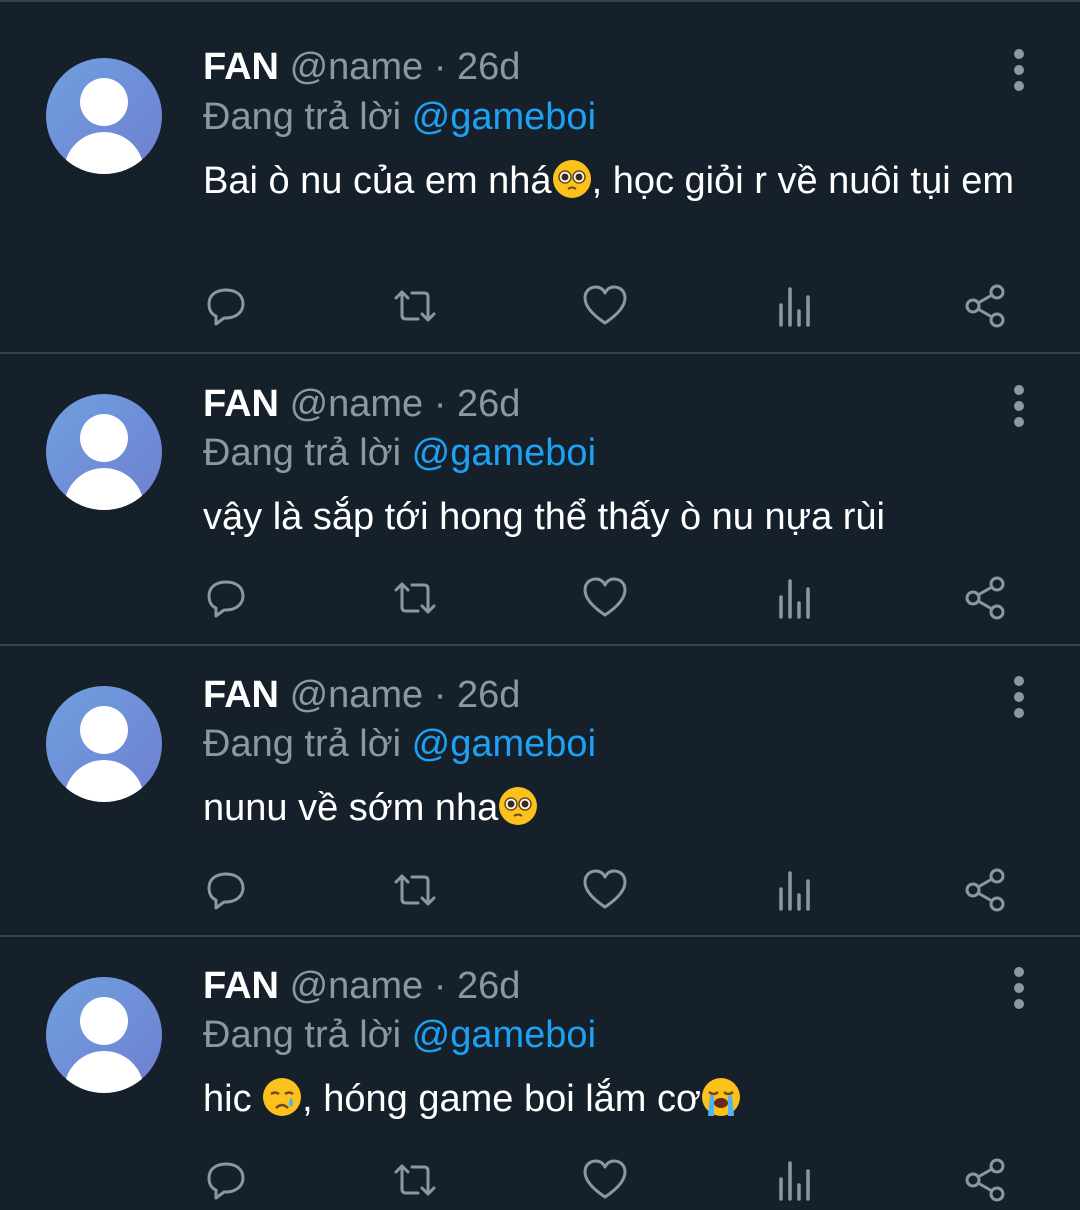 This screenshot has height=1210, width=1080. I want to click on tweet-text-part: hic, so click(233, 1099).